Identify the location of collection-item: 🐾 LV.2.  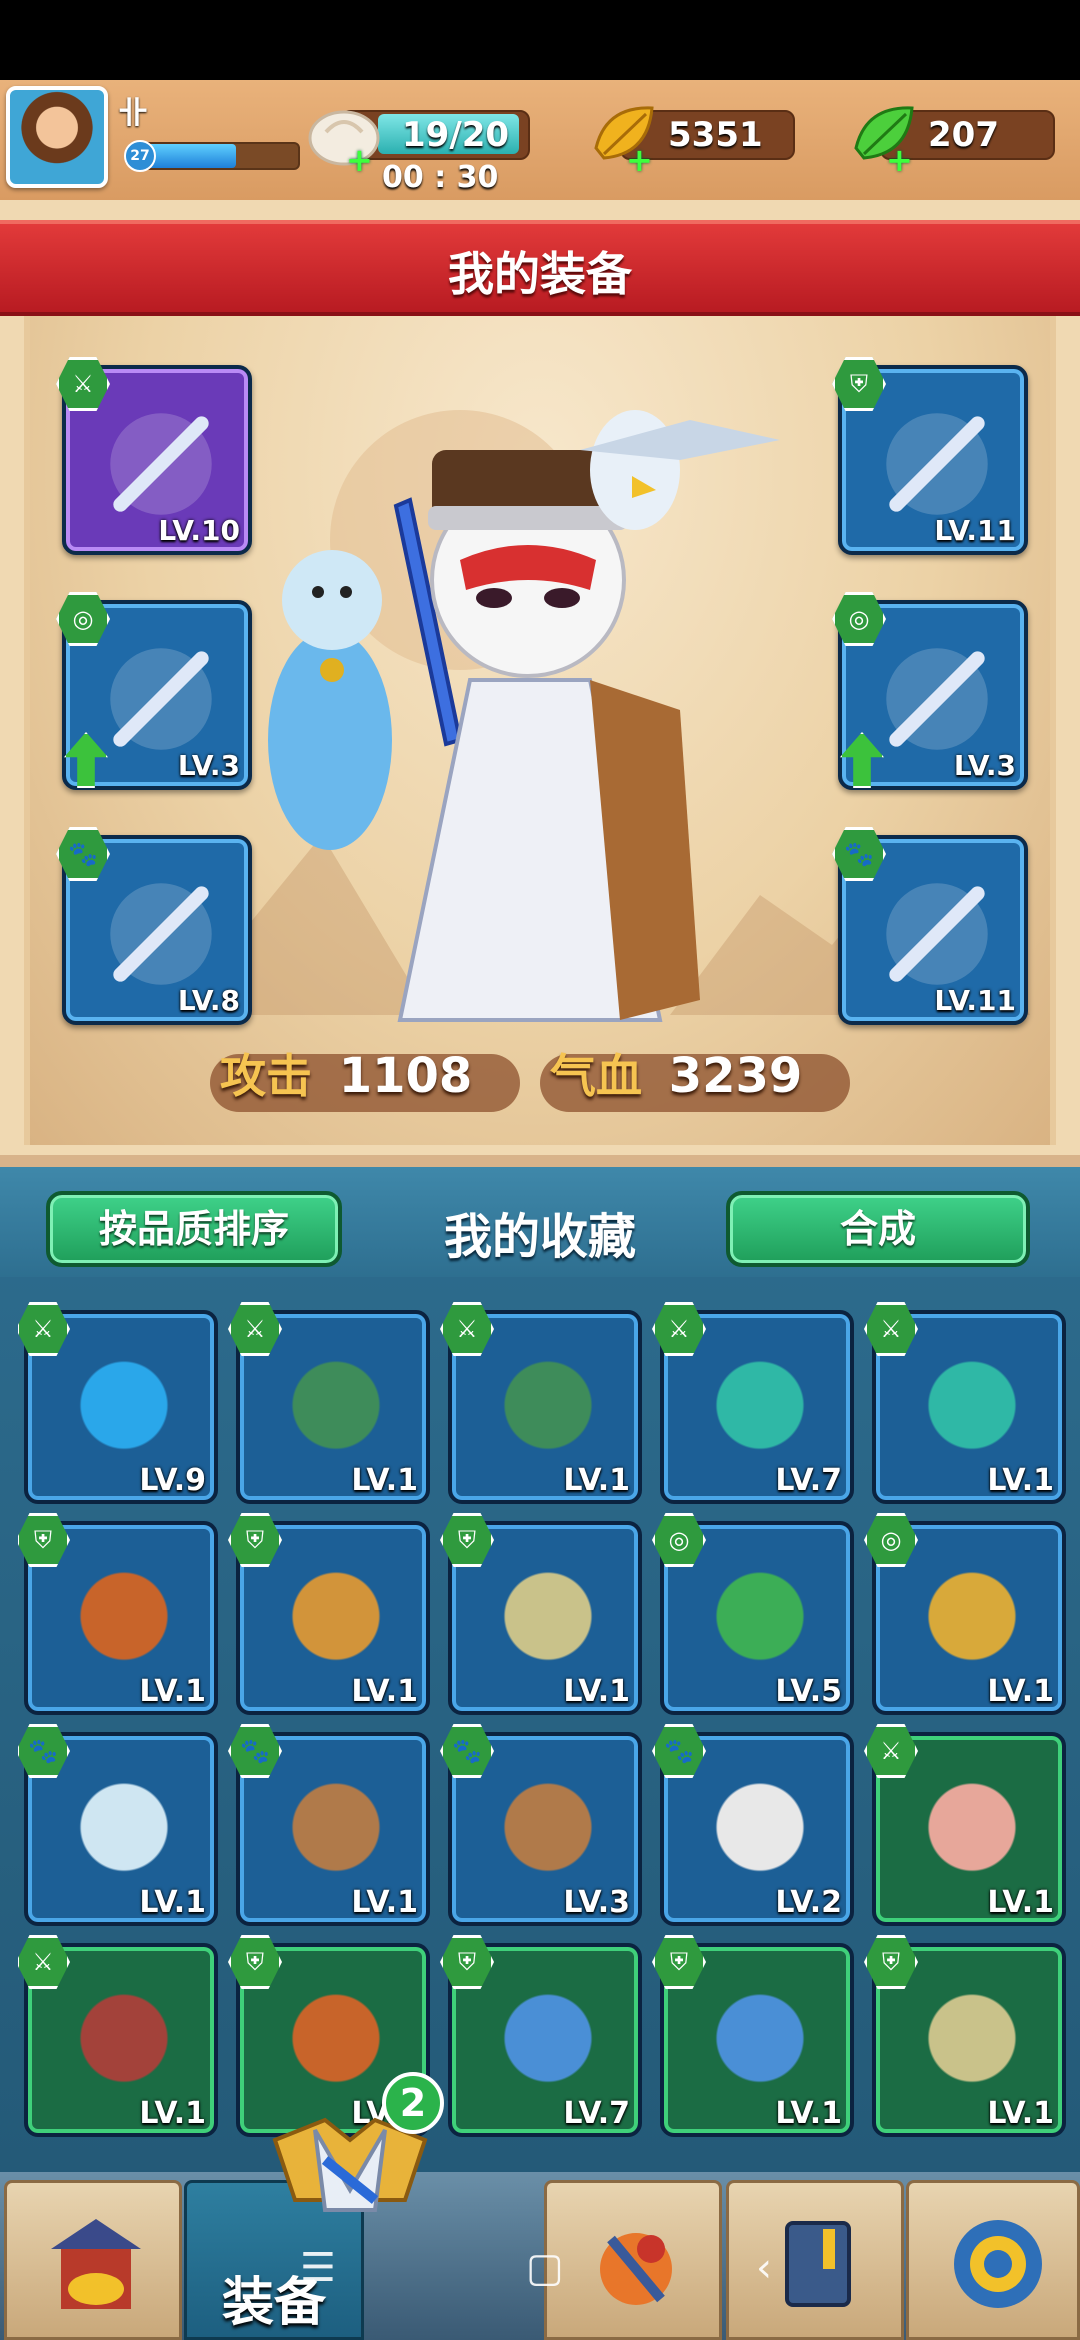
(753, 1825).